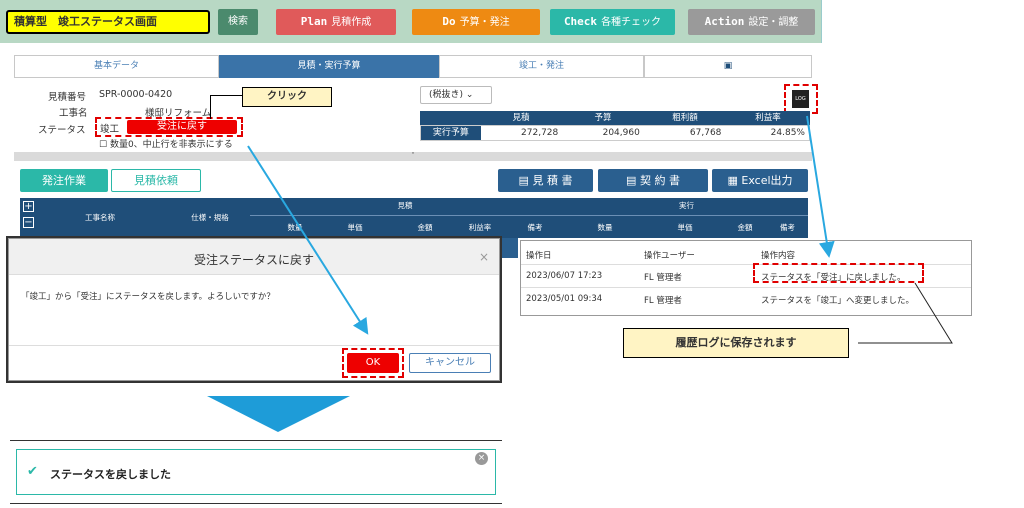 This screenshot has height=508, width=1024. What do you see at coordinates (820, 186) in the screenshot?
I see `arrow-to-log` at bounding box center [820, 186].